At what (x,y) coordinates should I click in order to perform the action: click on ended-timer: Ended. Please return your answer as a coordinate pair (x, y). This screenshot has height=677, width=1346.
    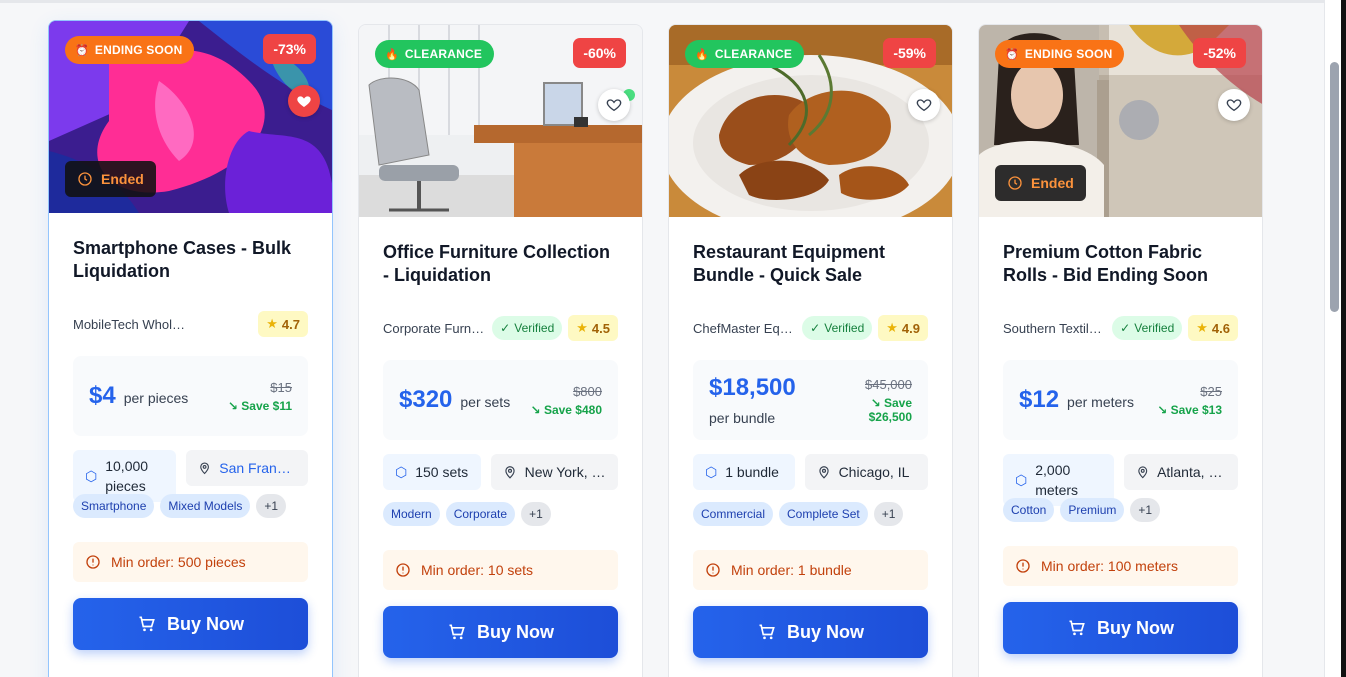
    Looking at the image, I should click on (110, 179).